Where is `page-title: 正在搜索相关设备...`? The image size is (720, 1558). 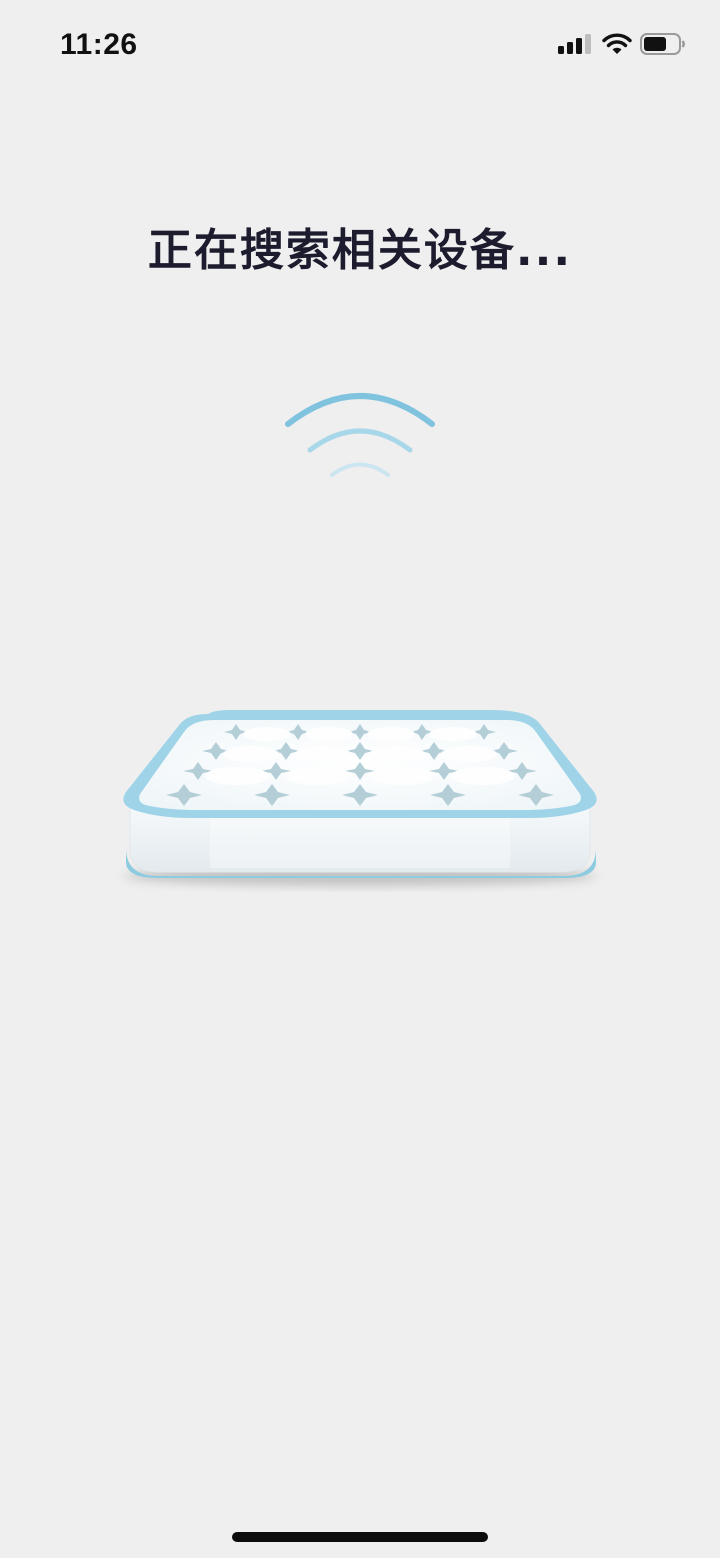 page-title: 正在搜索相关设备... is located at coordinates (360, 250).